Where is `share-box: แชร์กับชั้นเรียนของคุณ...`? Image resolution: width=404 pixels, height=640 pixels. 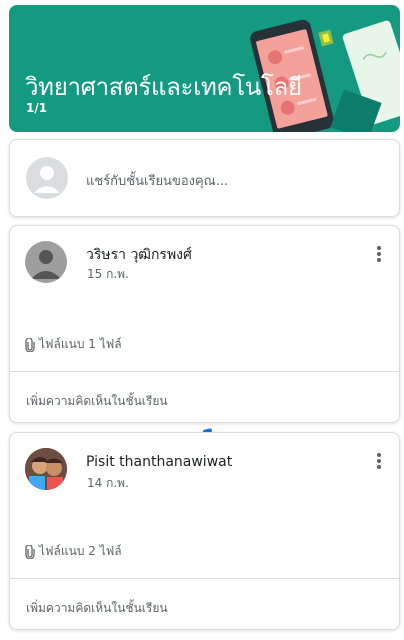
share-box: แชร์กับชั้นเรียนของคุณ... is located at coordinates (204, 178).